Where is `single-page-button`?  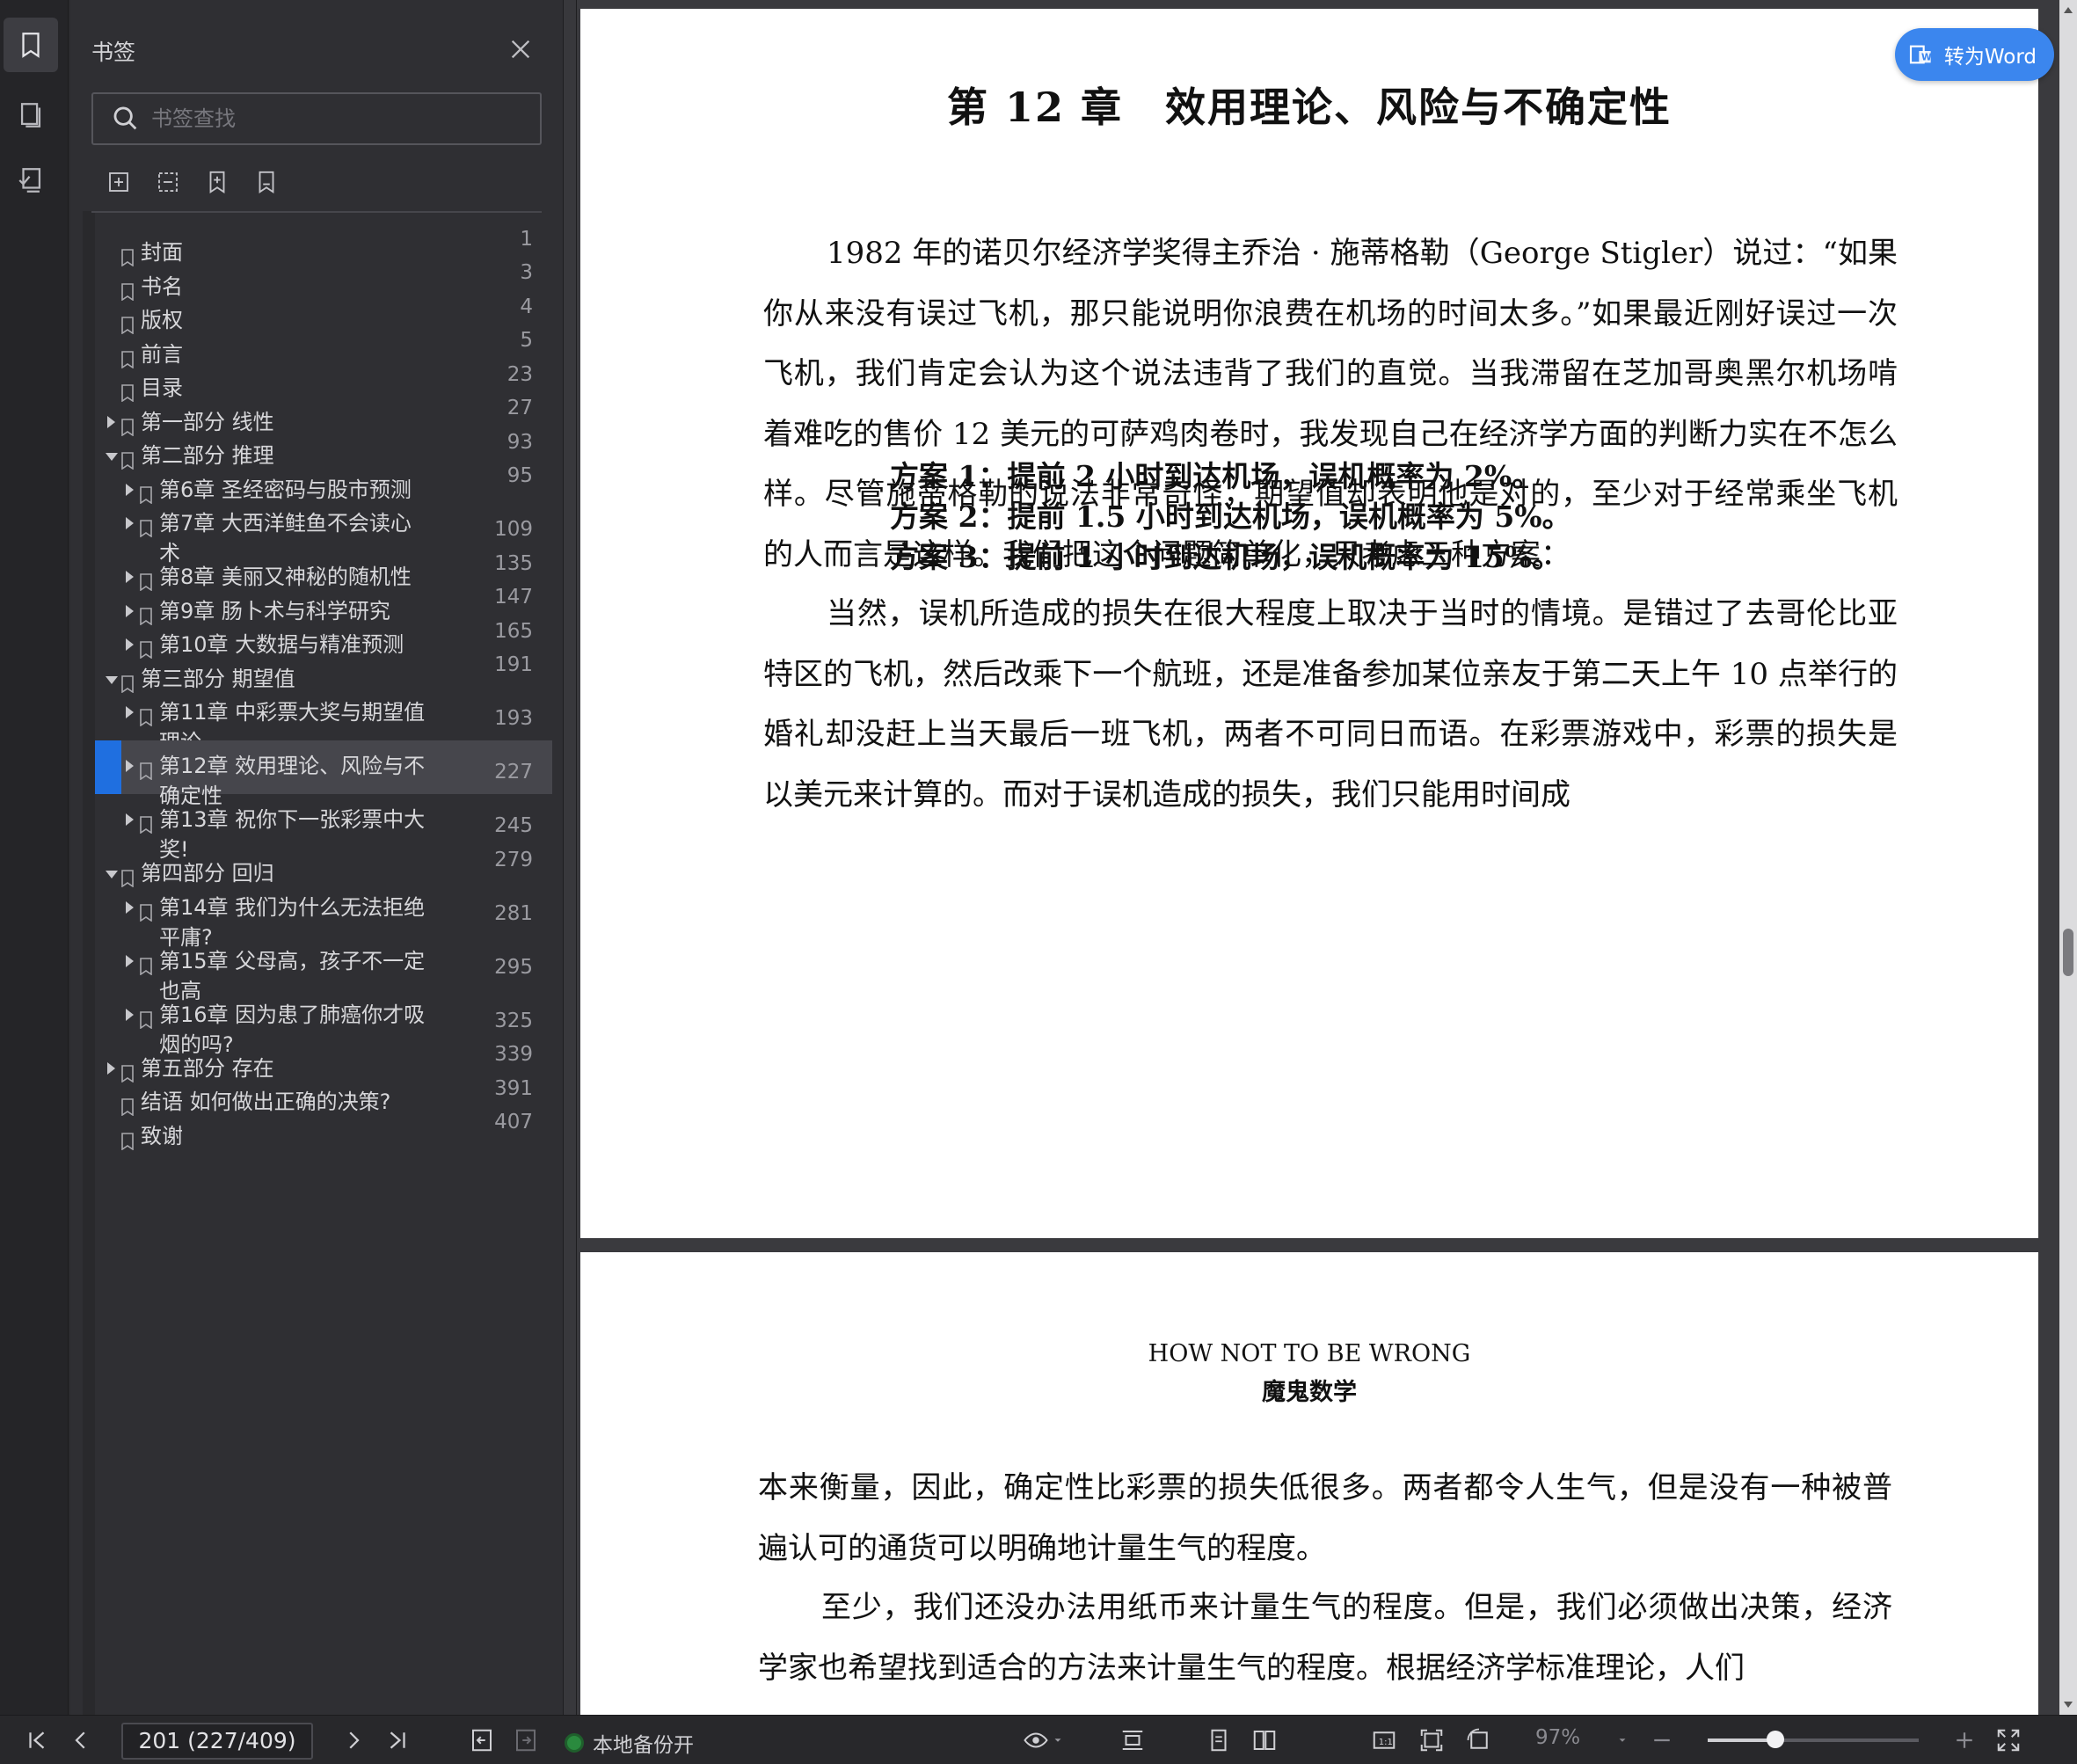 single-page-button is located at coordinates (1219, 1740).